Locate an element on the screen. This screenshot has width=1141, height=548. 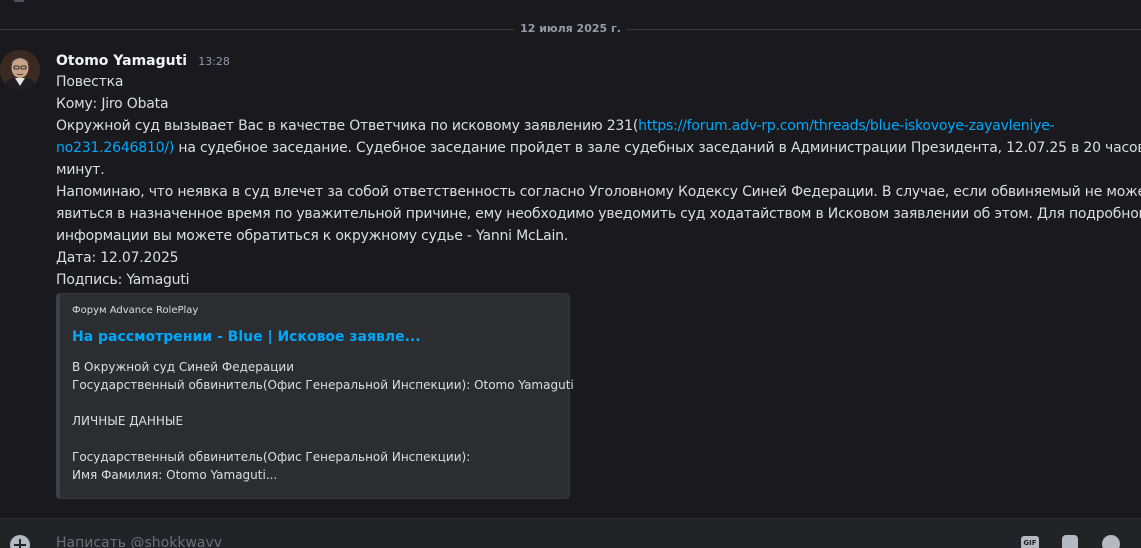
emoji-icon is located at coordinates (1111, 541).